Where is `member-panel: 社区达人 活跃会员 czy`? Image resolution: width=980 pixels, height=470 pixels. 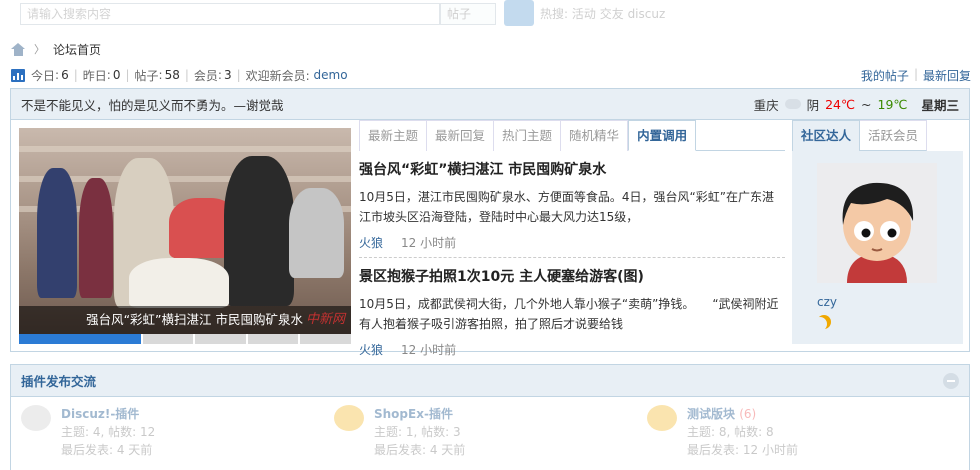
member-panel: 社区达人 活跃会员 czy is located at coordinates (877, 232).